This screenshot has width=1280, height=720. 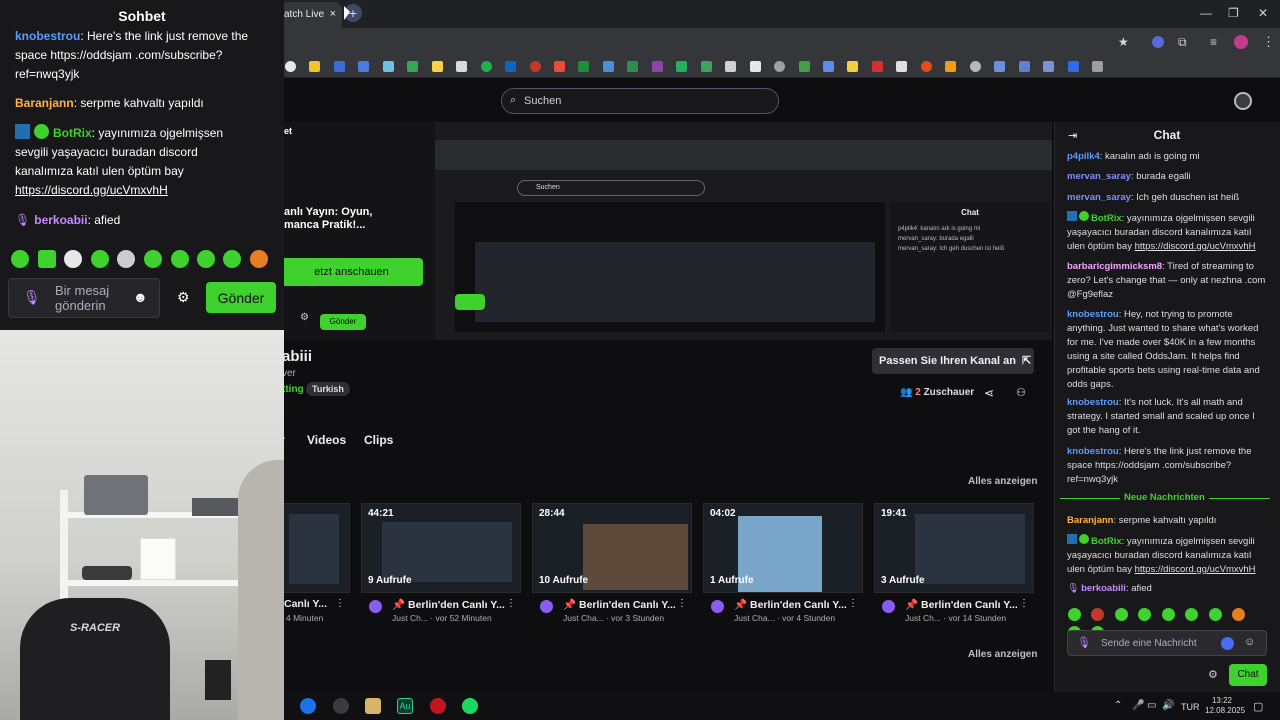 What do you see at coordinates (1190, 707) in the screenshot?
I see `tray-language: TUR` at bounding box center [1190, 707].